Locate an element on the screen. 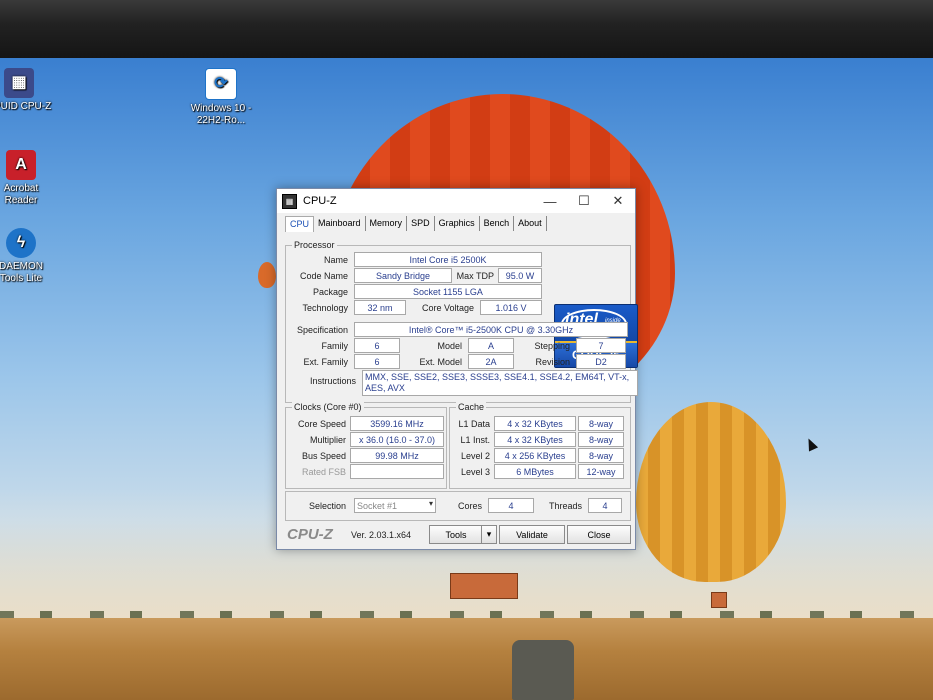 The width and height of the screenshot is (933, 700). yellow-balloon is located at coordinates (711, 492).